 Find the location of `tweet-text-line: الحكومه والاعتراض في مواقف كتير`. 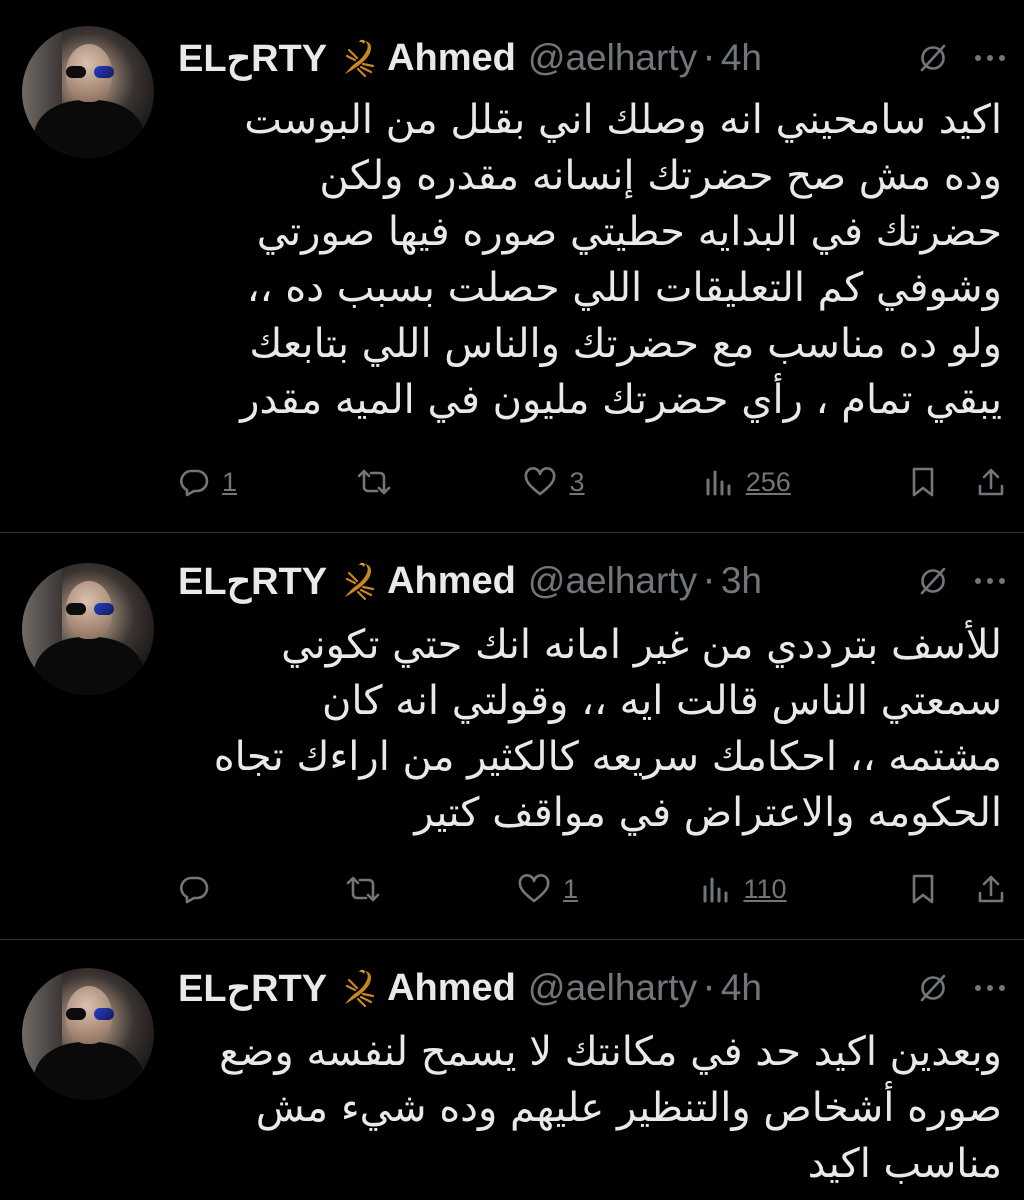

tweet-text-line: الحكومه والاعتراض في مواقف كتير is located at coordinates (708, 813).